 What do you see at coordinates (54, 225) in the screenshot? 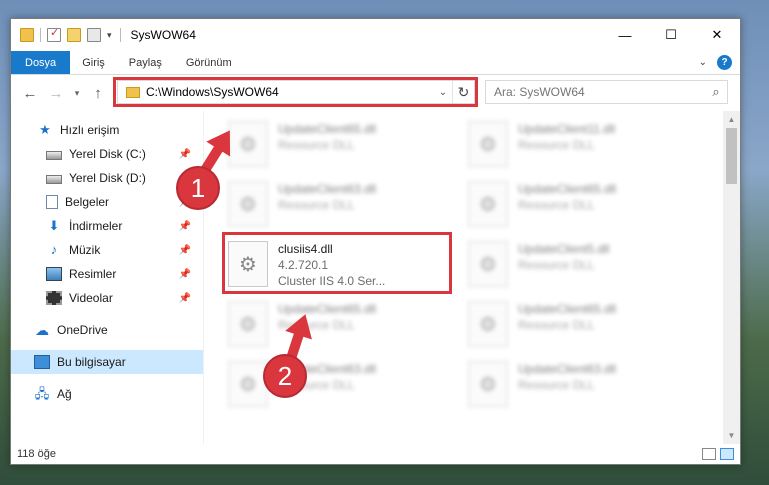
I see `downloads-icon: ⬇` at bounding box center [54, 225].